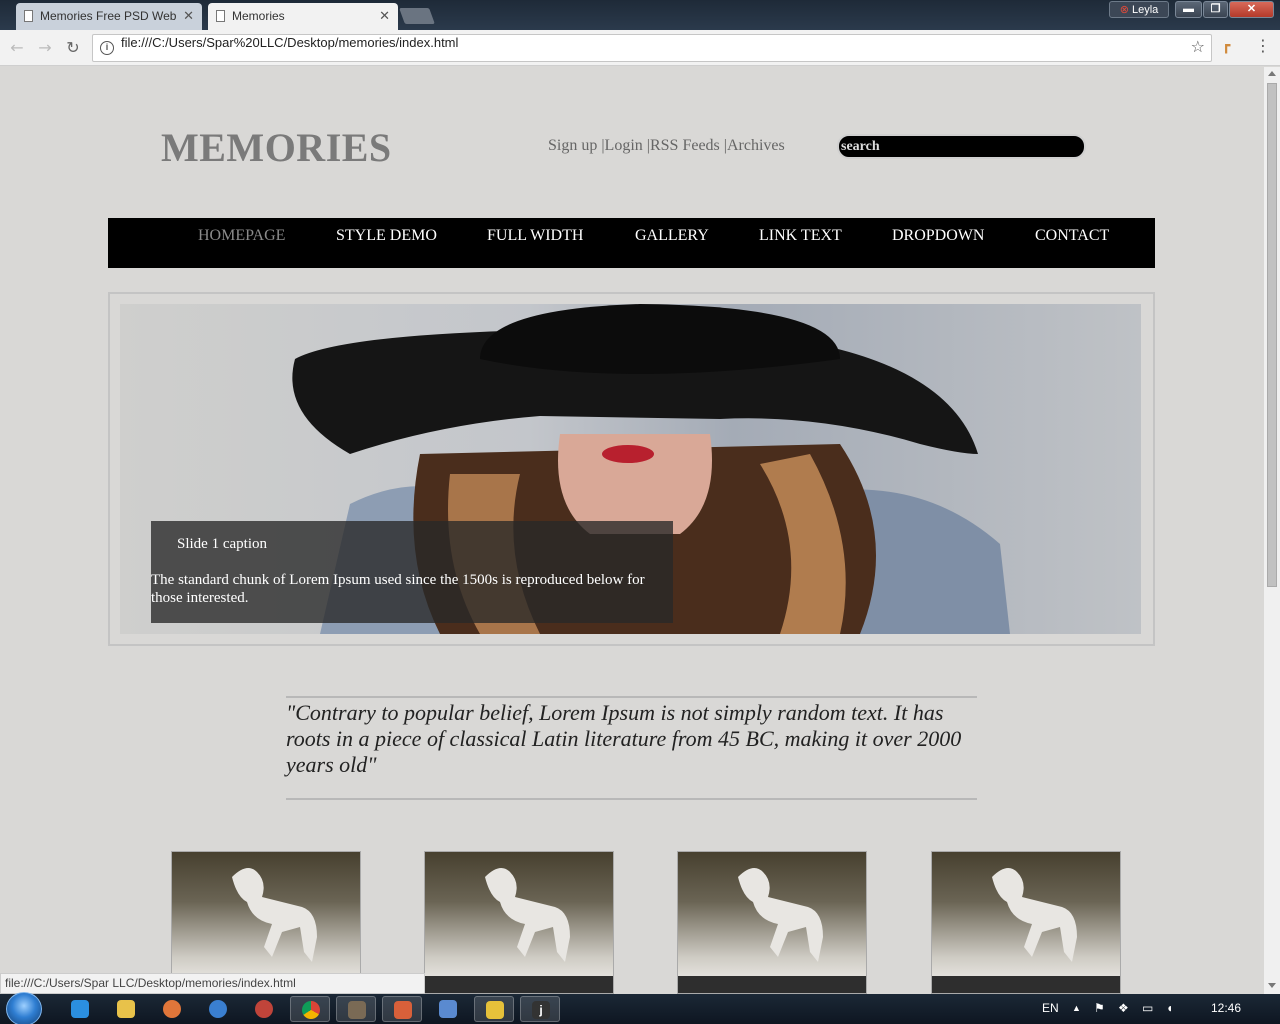 The width and height of the screenshot is (1280, 1024). Describe the element at coordinates (258, 16) in the screenshot. I see `tab-title: Memories` at that location.